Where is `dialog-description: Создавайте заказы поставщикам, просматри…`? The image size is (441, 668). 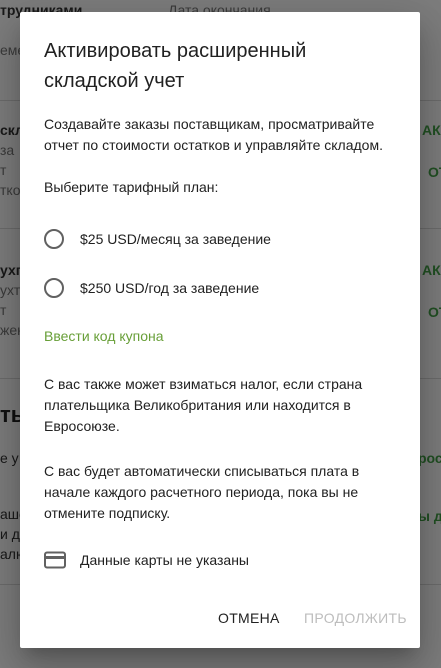 dialog-description: Создавайте заказы поставщикам, просматри… is located at coordinates (213, 134).